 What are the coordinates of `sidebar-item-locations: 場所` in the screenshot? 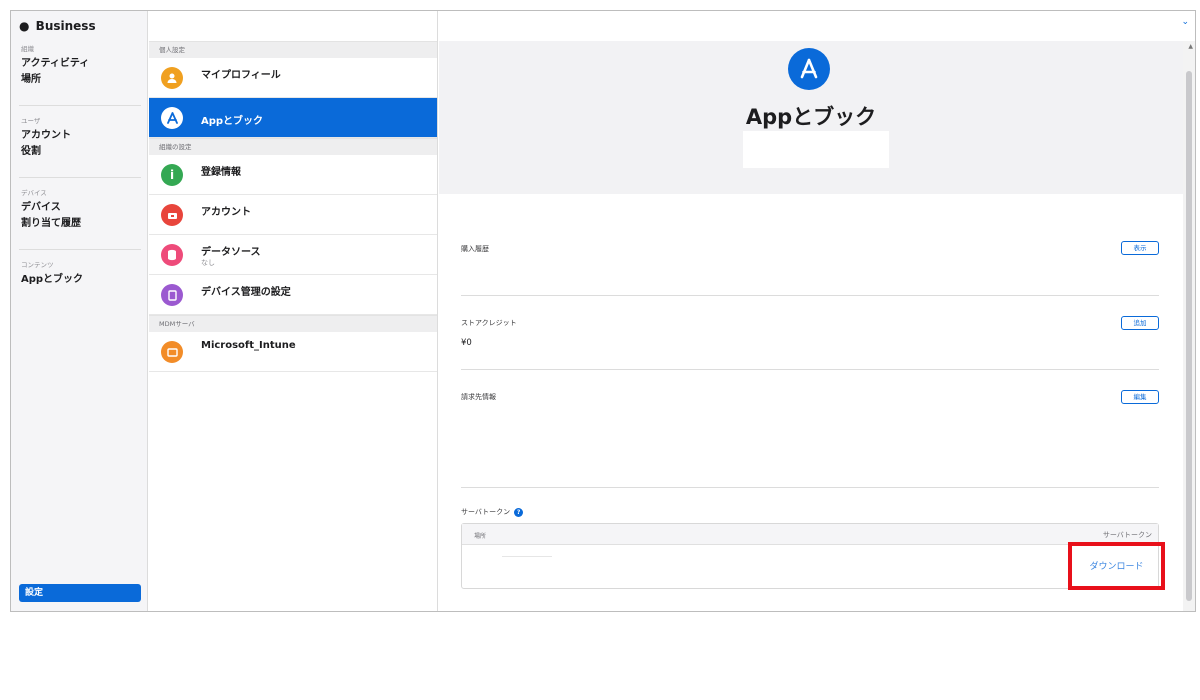 It's located at (81, 80).